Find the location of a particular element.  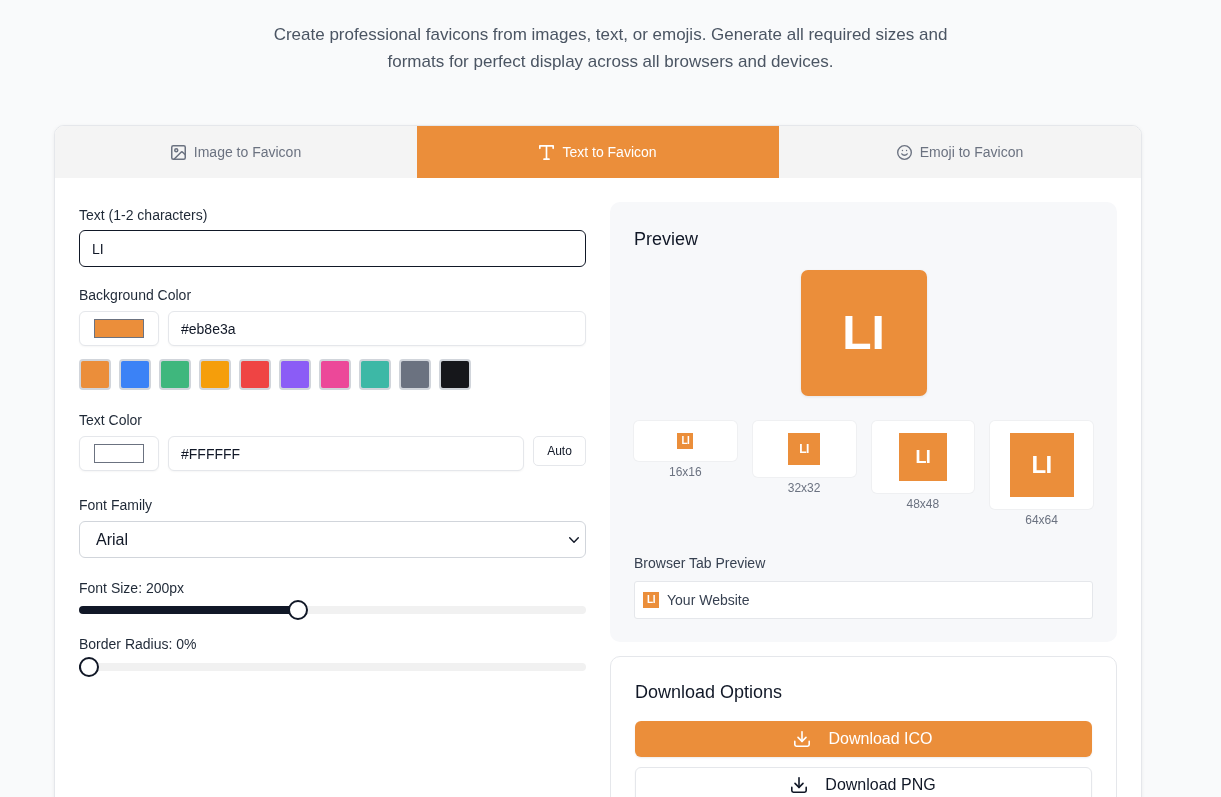

image-icon is located at coordinates (178, 152).